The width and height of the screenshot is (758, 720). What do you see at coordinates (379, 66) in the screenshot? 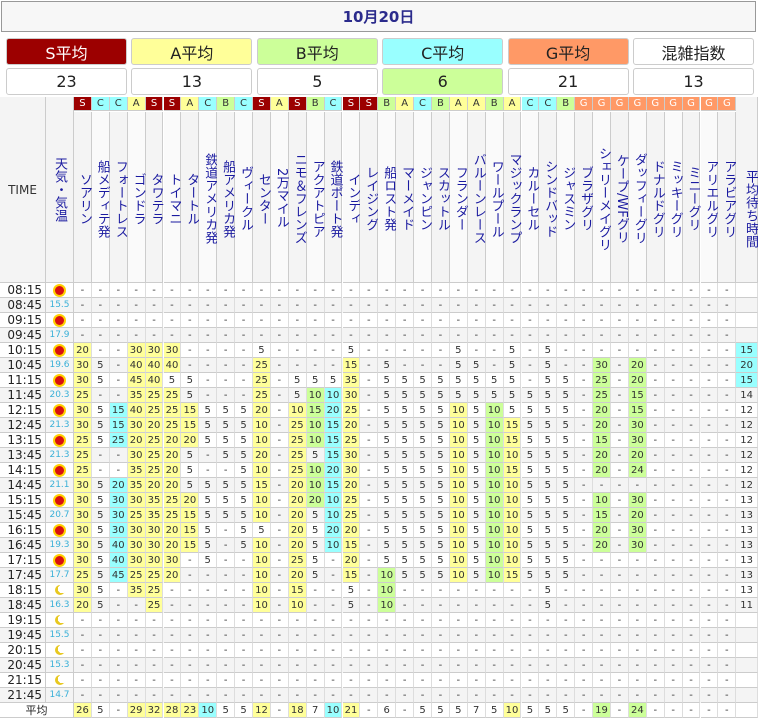
I see `summary-panel: S平均 23 A平均 13 B平均 5 C平均 6 G平均 21 混雑指数 13` at bounding box center [379, 66].